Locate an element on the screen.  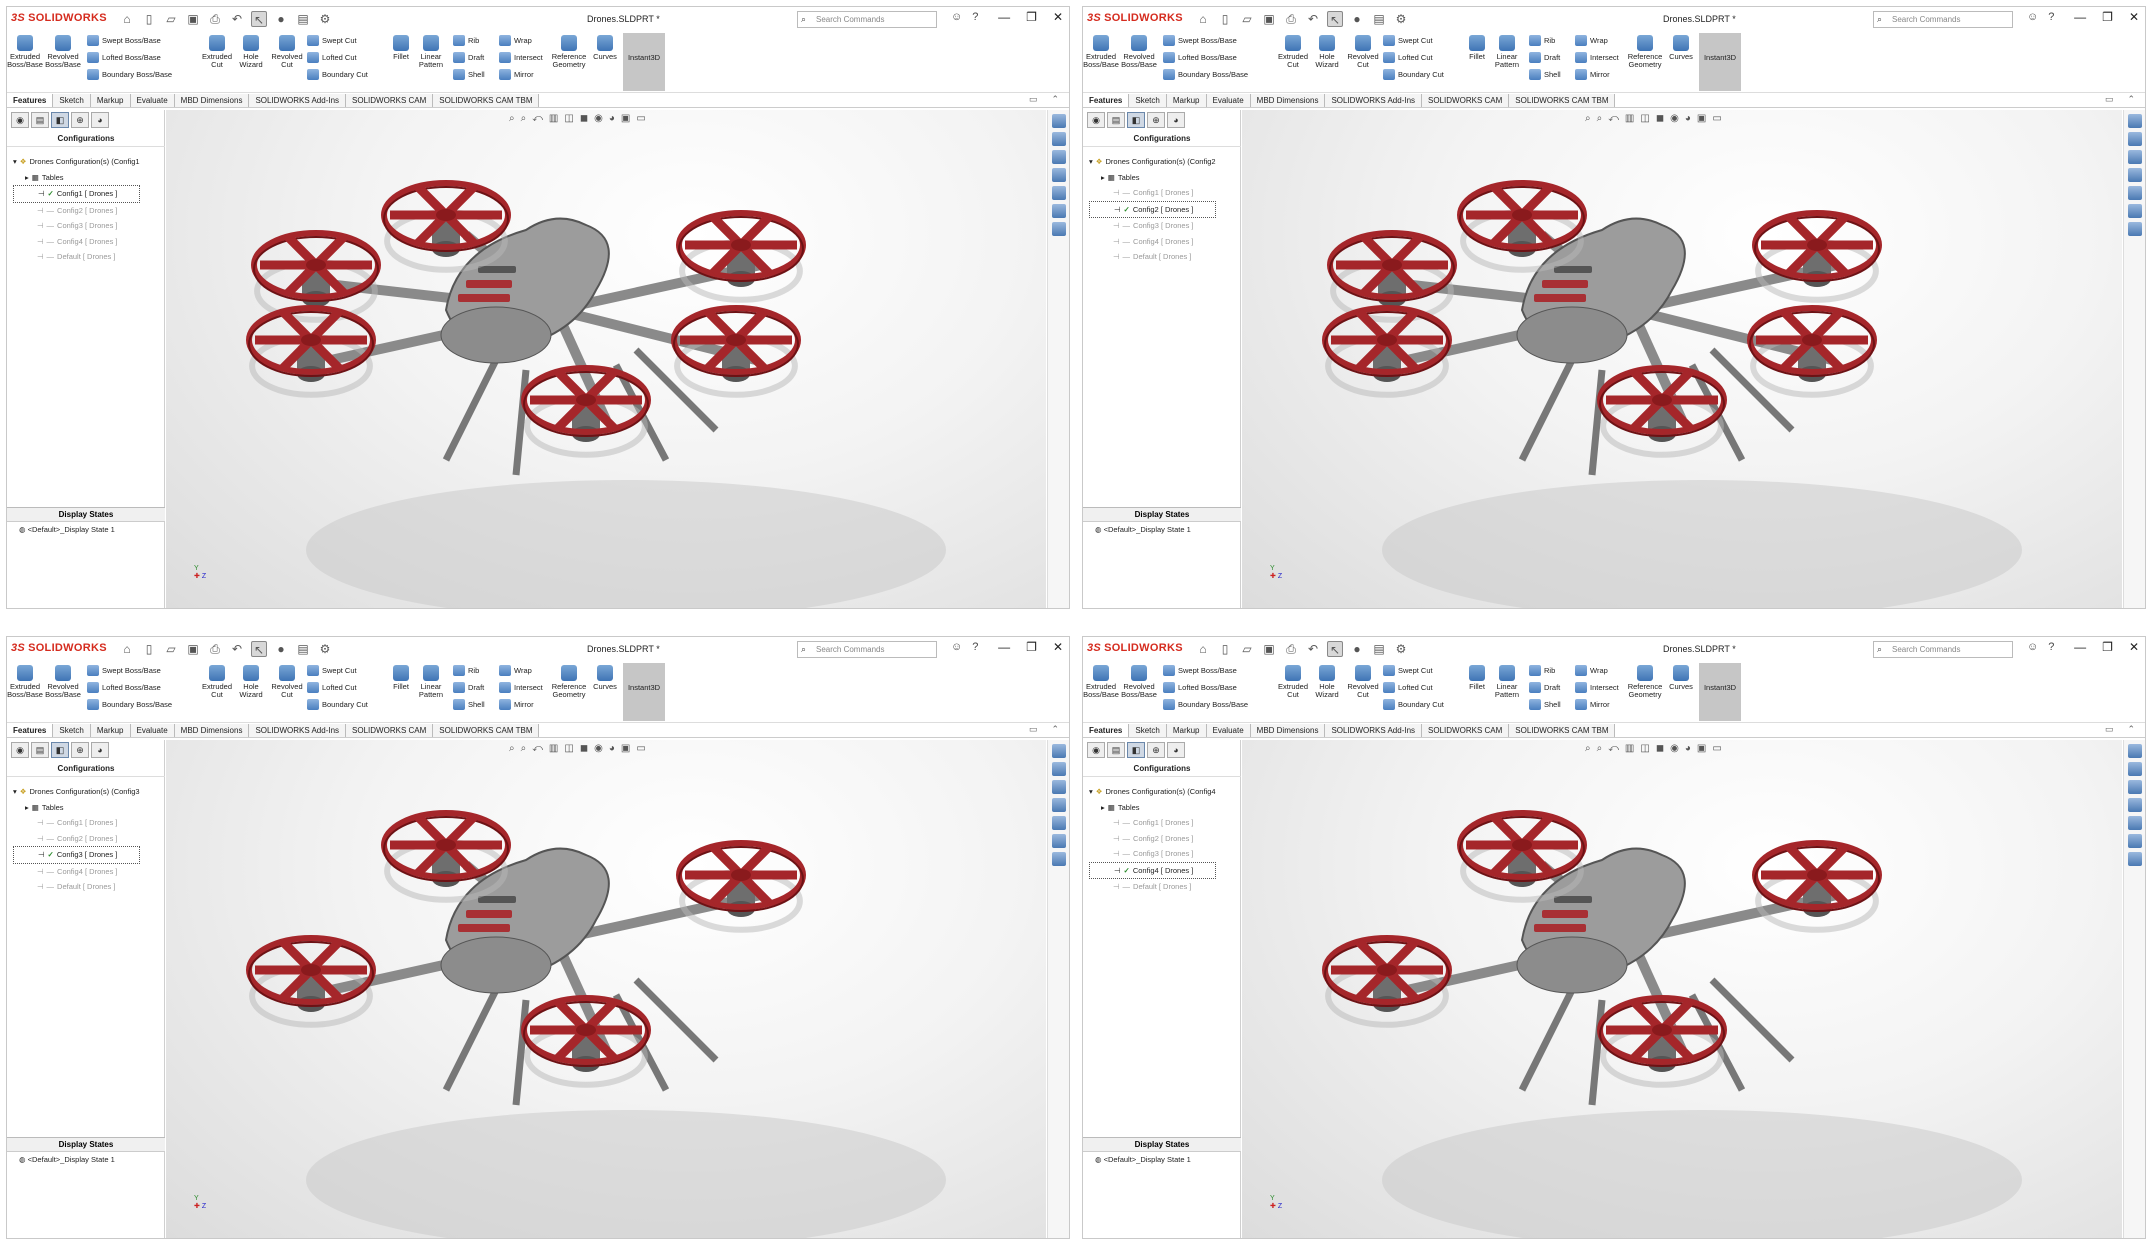
mirror-button: Mirror is located at coordinates (516, 74).